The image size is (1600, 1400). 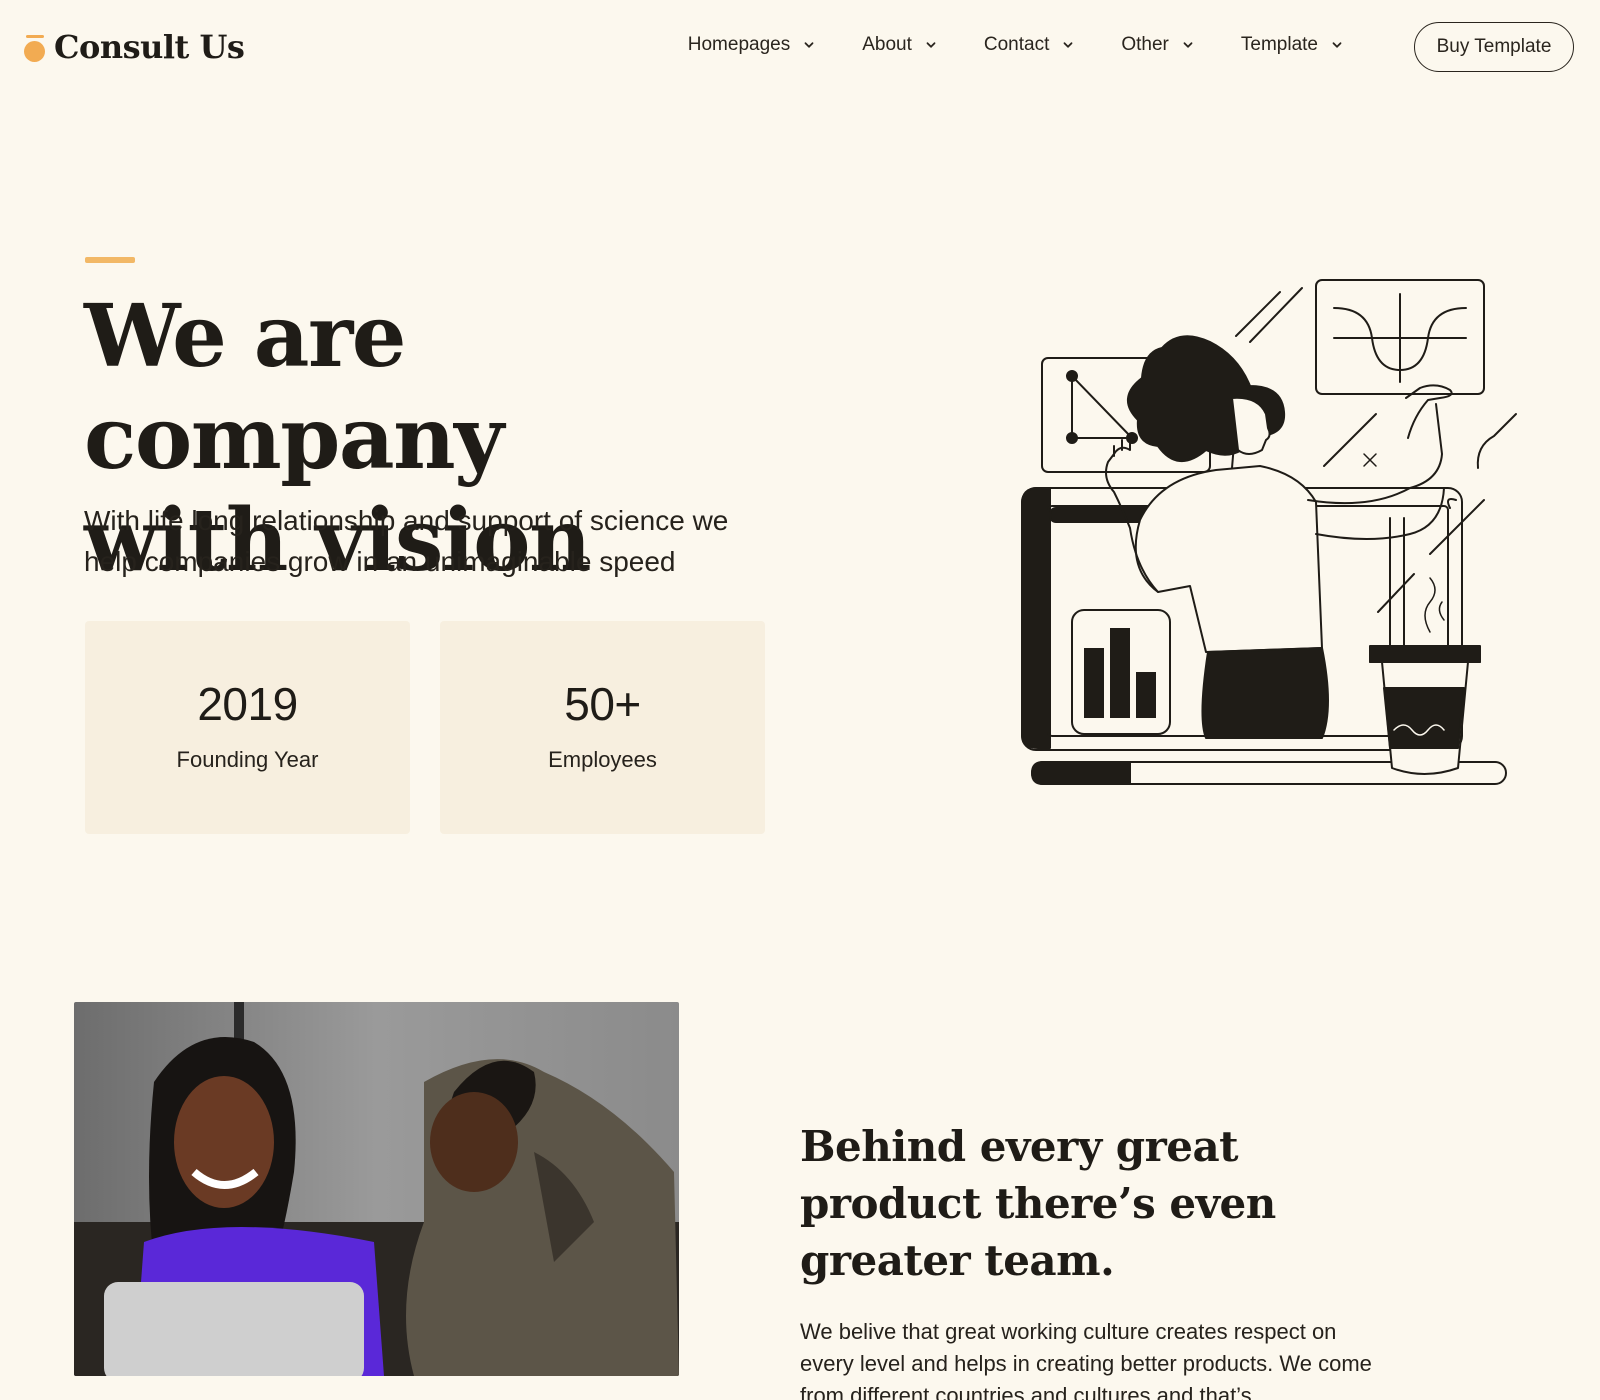 I want to click on menu-item-template: Template, so click(x=1291, y=45).